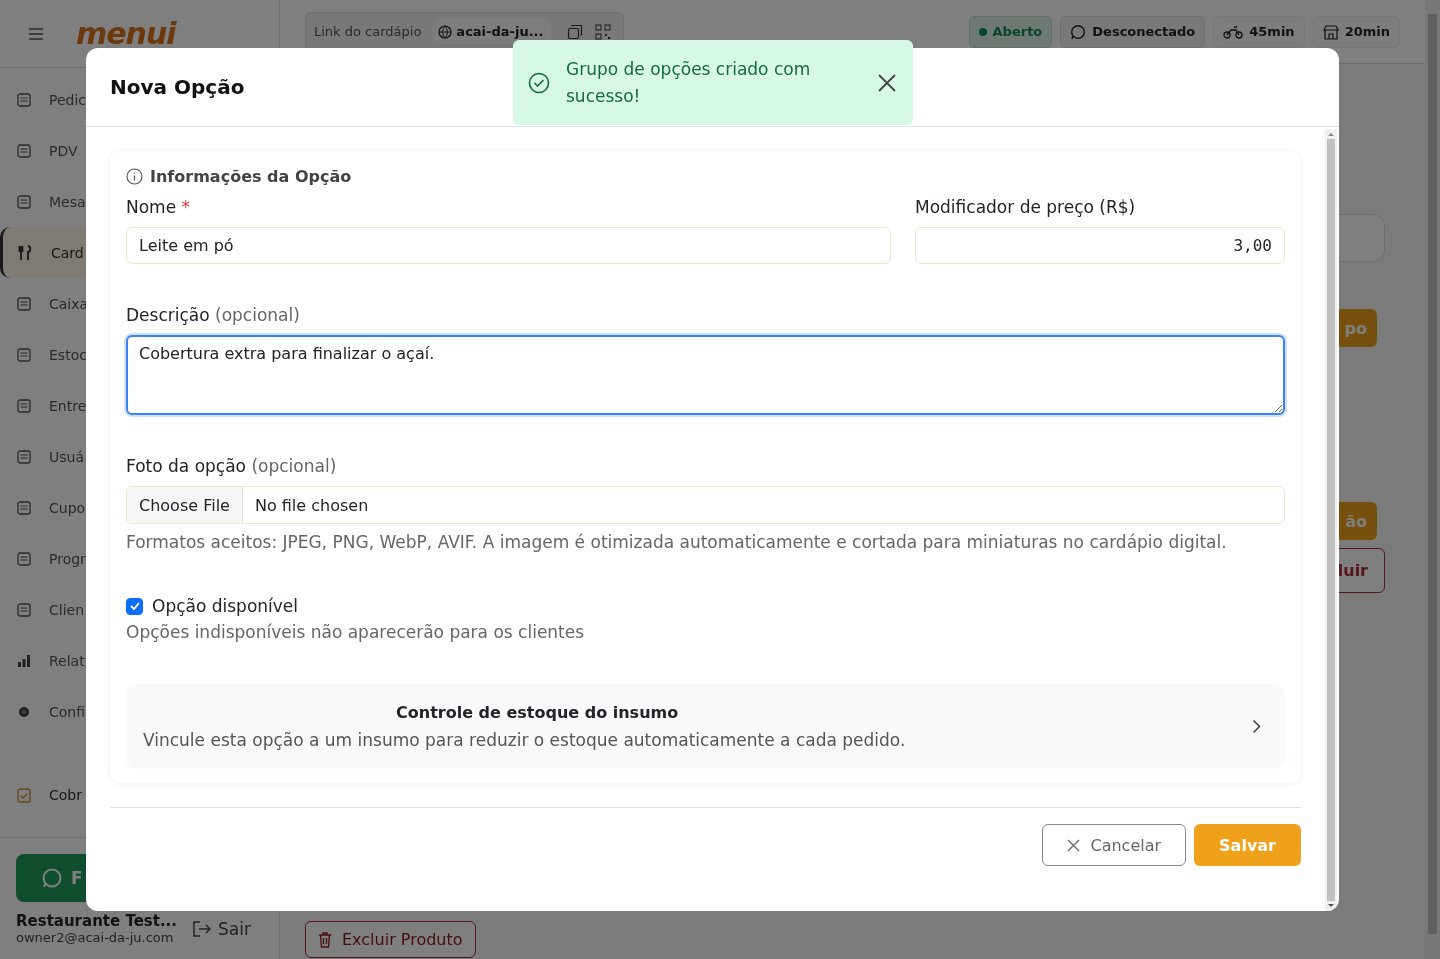 This screenshot has width=1440, height=959. I want to click on status-chip: 45min, so click(1259, 31).